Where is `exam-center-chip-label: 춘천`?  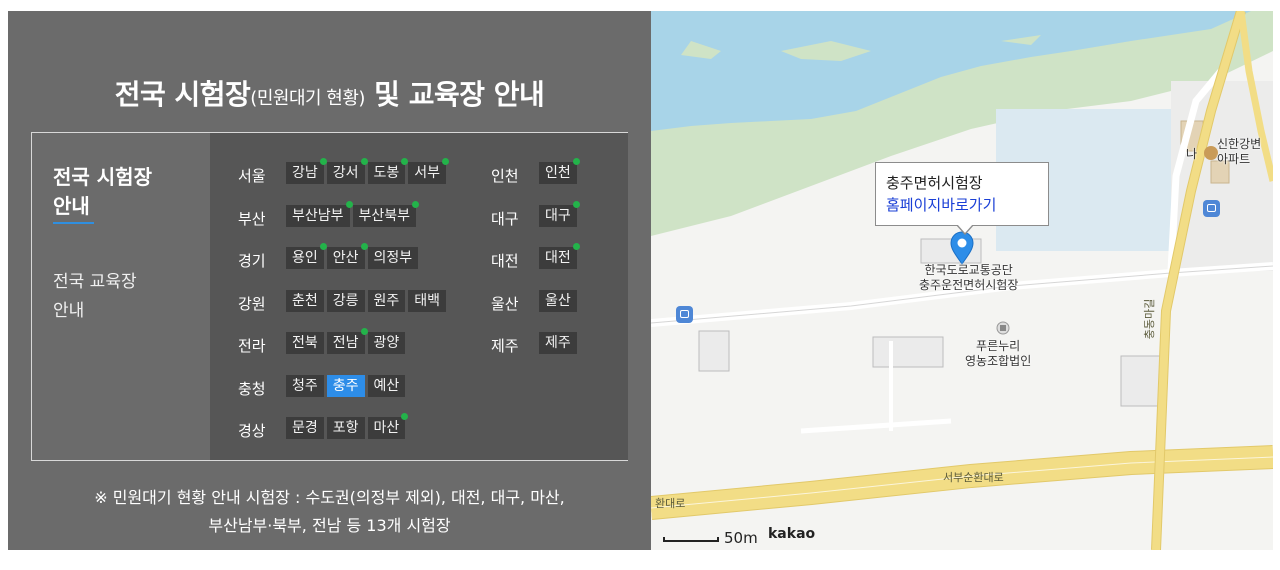 exam-center-chip-label: 춘천 is located at coordinates (305, 300).